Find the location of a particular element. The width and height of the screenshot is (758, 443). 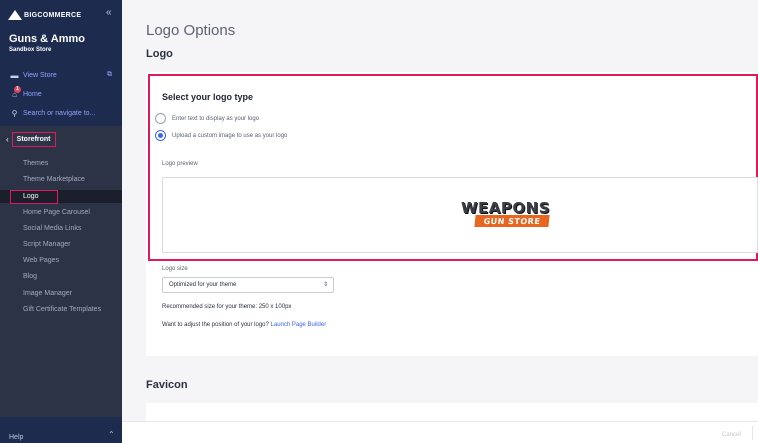

collapse-sidebar-button: « is located at coordinates (109, 12).